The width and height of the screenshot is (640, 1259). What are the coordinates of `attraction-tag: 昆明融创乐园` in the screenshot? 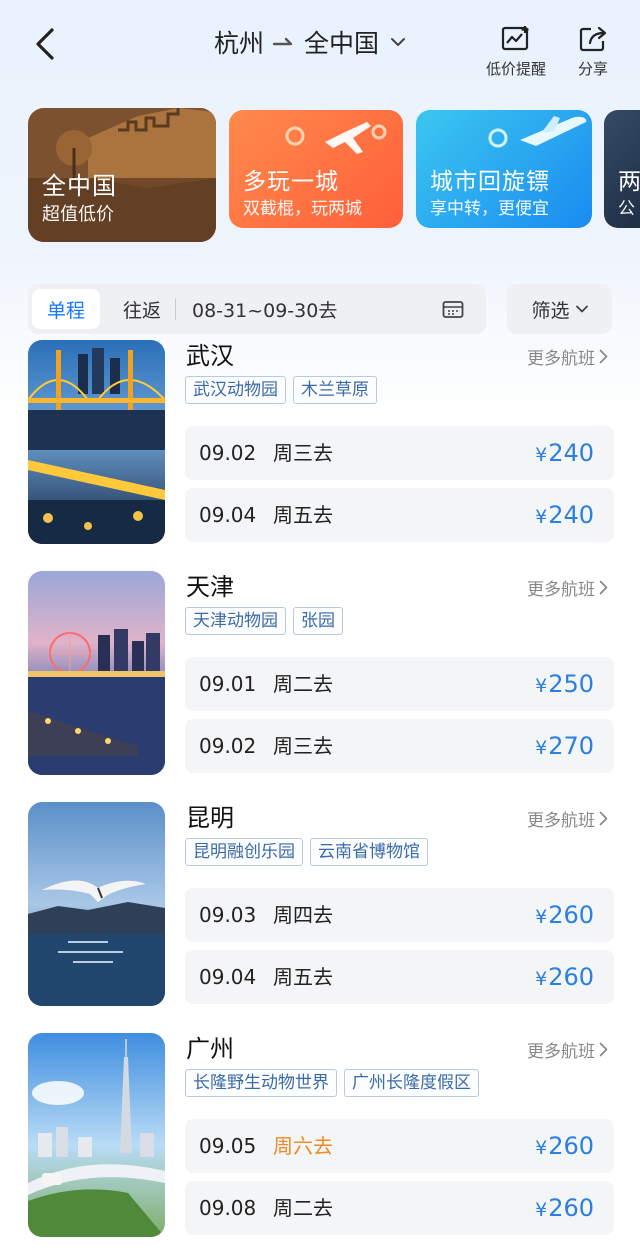 It's located at (244, 852).